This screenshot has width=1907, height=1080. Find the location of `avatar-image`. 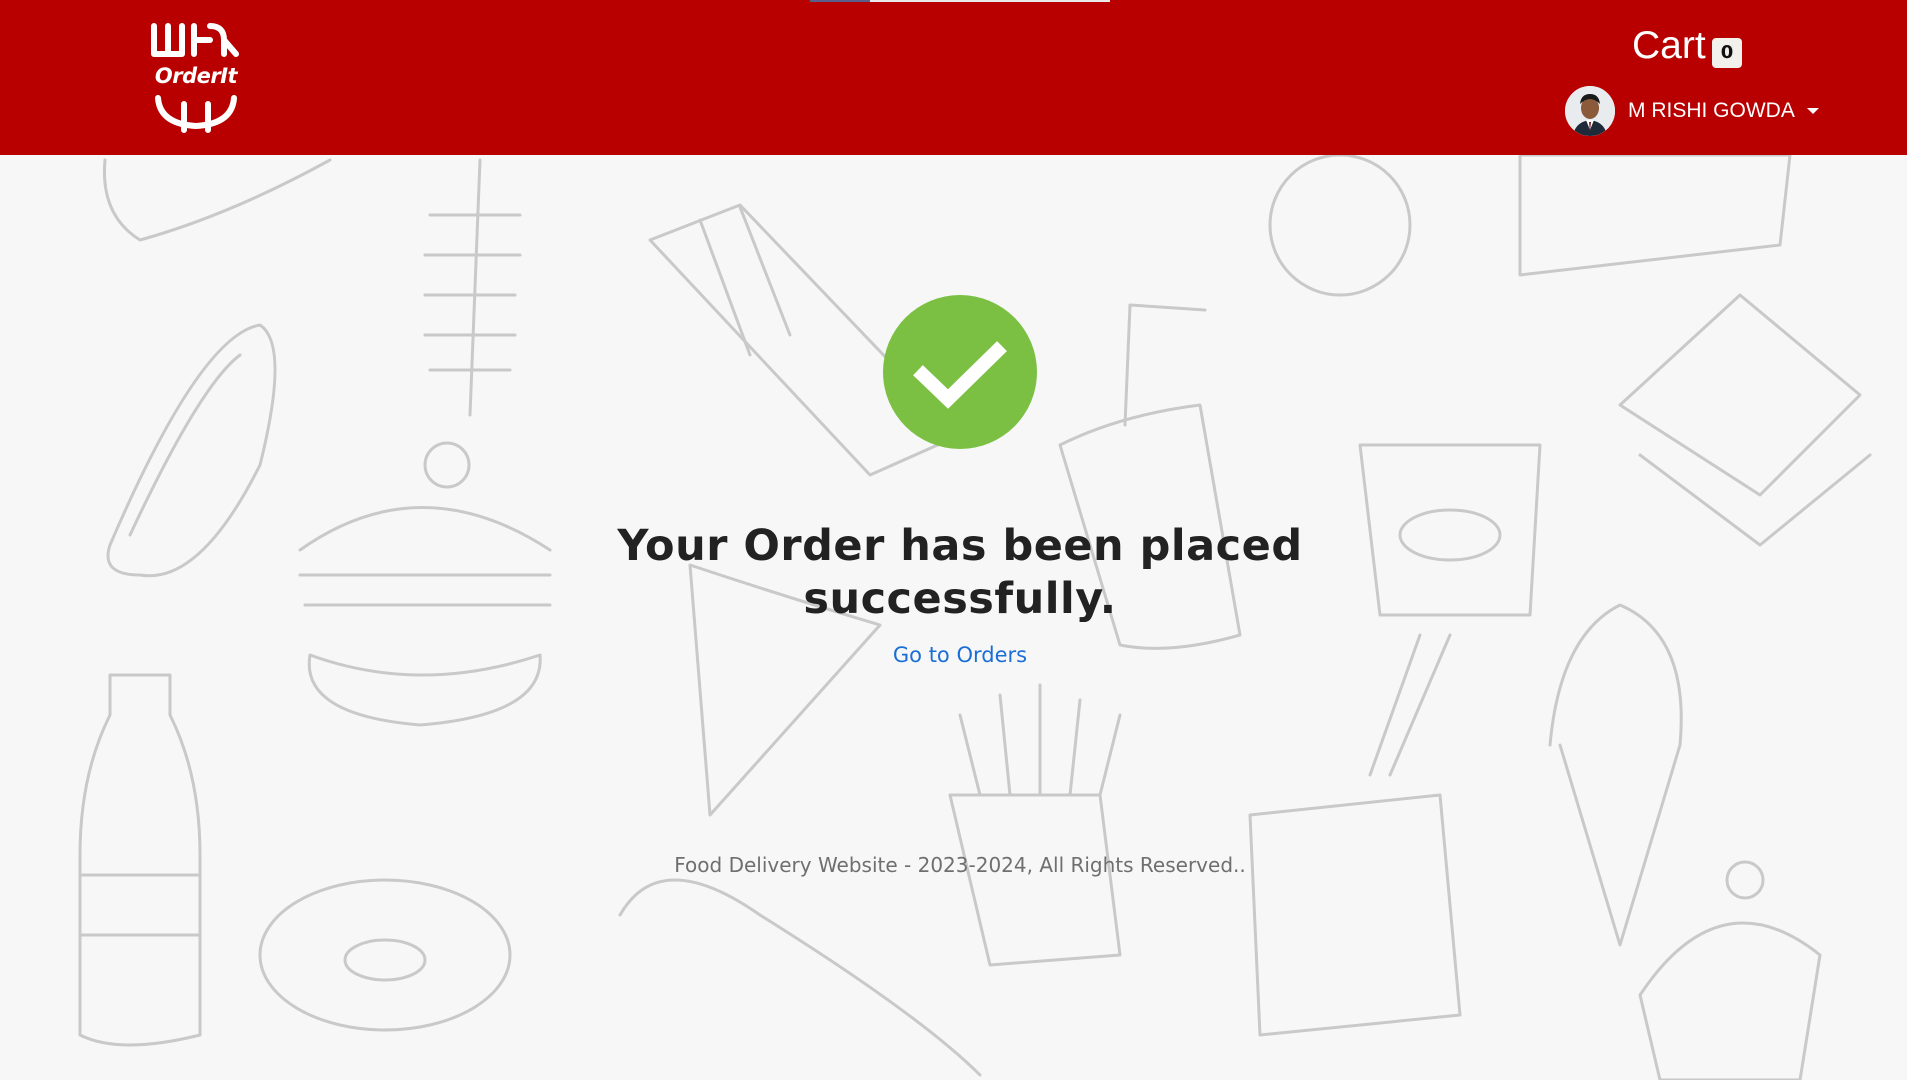

avatar-image is located at coordinates (1590, 111).